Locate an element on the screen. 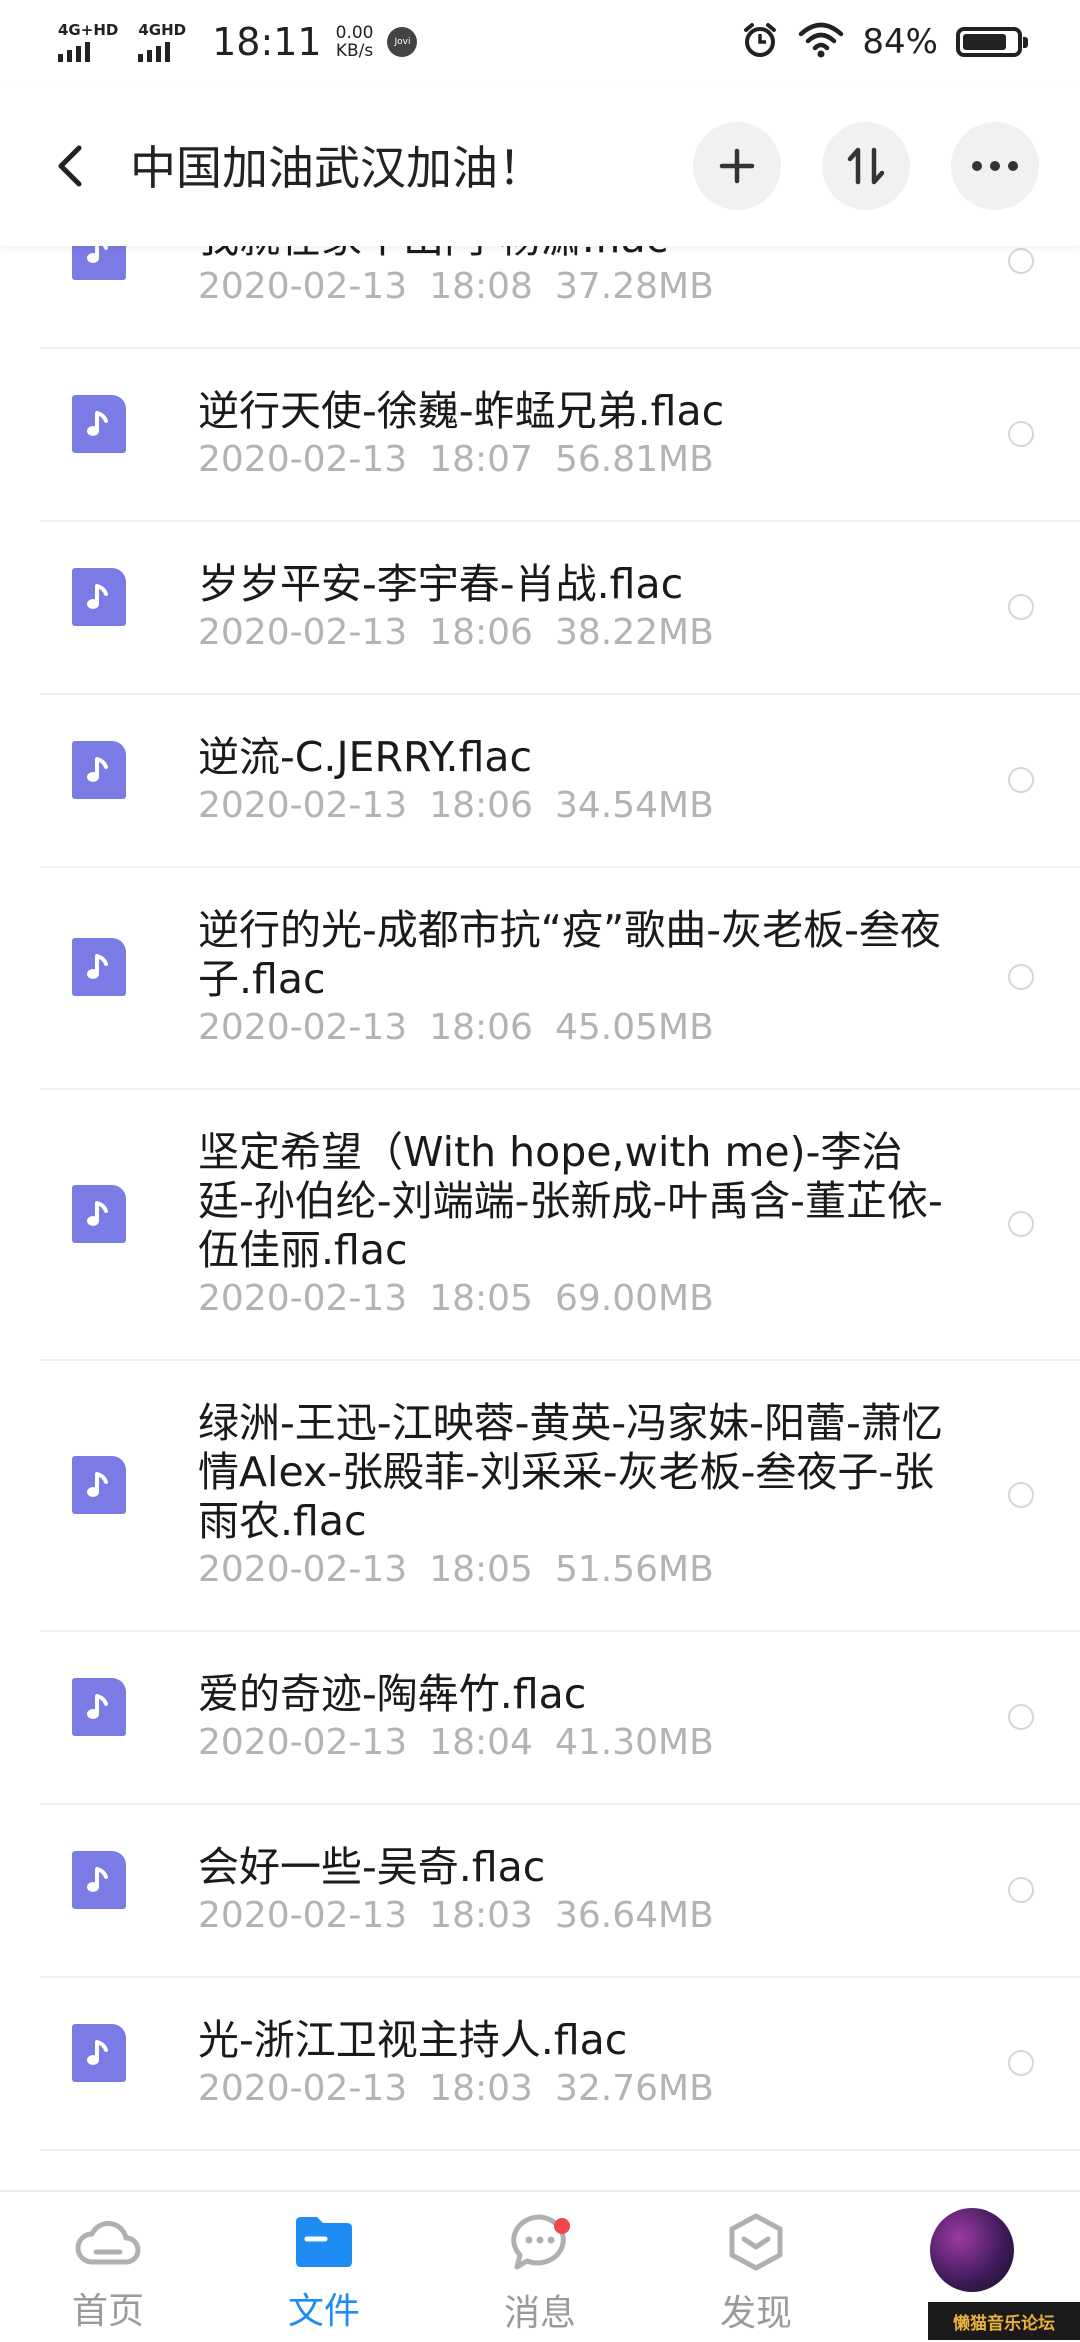 The image size is (1080, 2342). file-size: 56.81MB is located at coordinates (634, 459).